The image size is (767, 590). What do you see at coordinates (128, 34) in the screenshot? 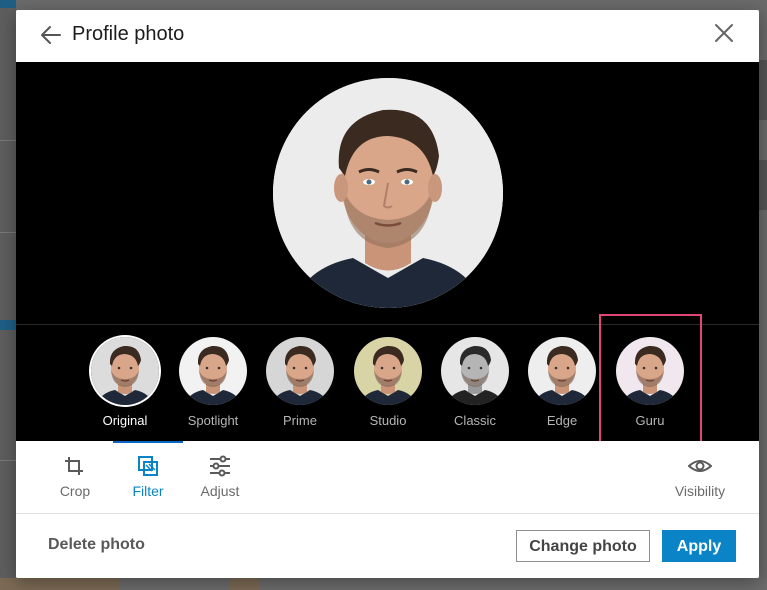
I see `dialog-title: Profile photo` at bounding box center [128, 34].